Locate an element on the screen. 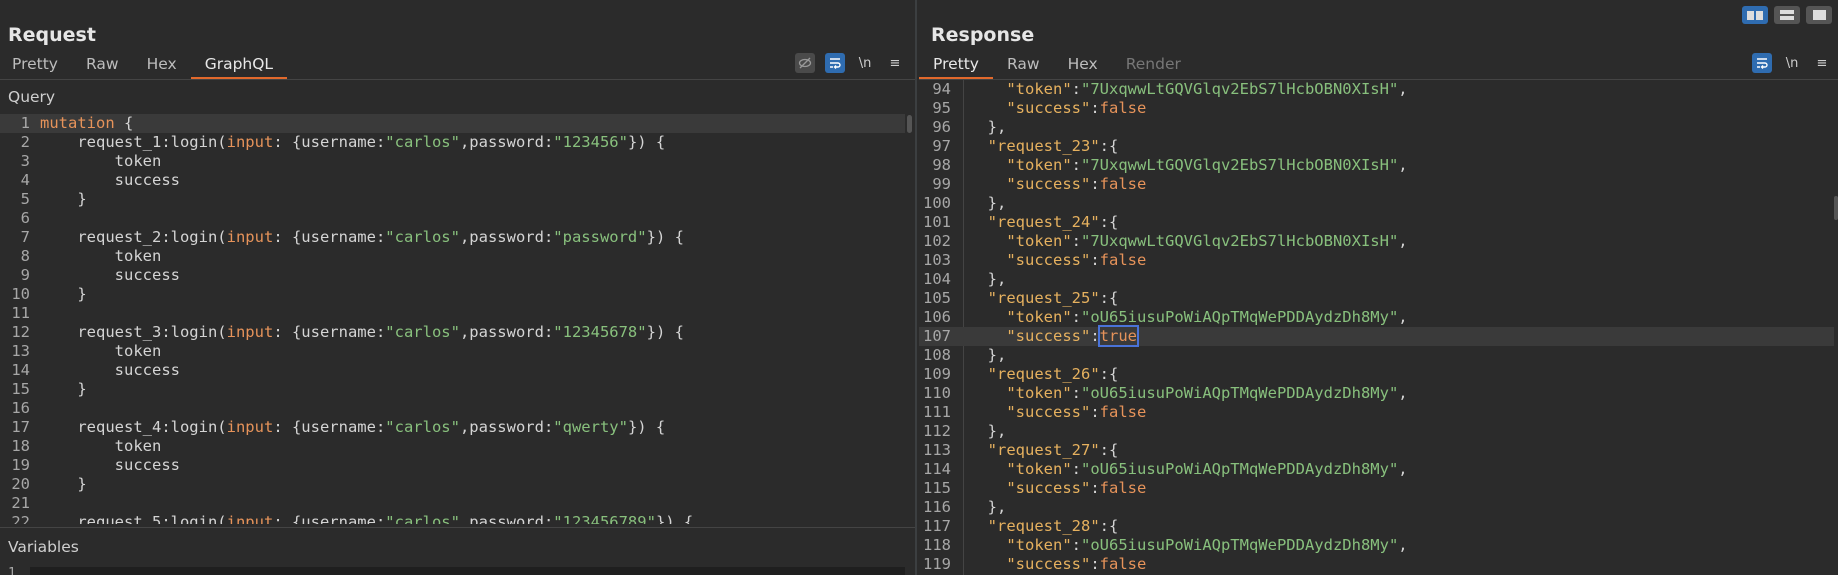 This screenshot has height=575, width=1838. code-line: 3 token is located at coordinates (452, 161).